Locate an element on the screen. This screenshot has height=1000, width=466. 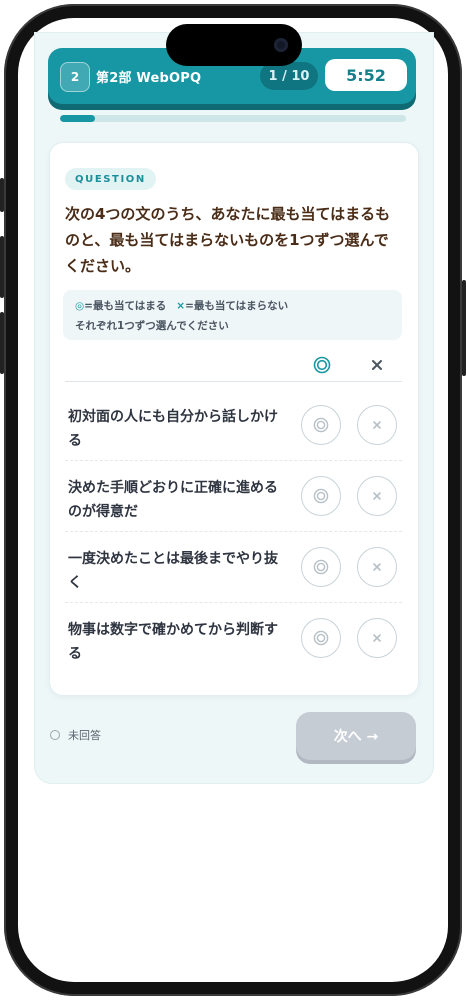
column-divider is located at coordinates (233, 381).